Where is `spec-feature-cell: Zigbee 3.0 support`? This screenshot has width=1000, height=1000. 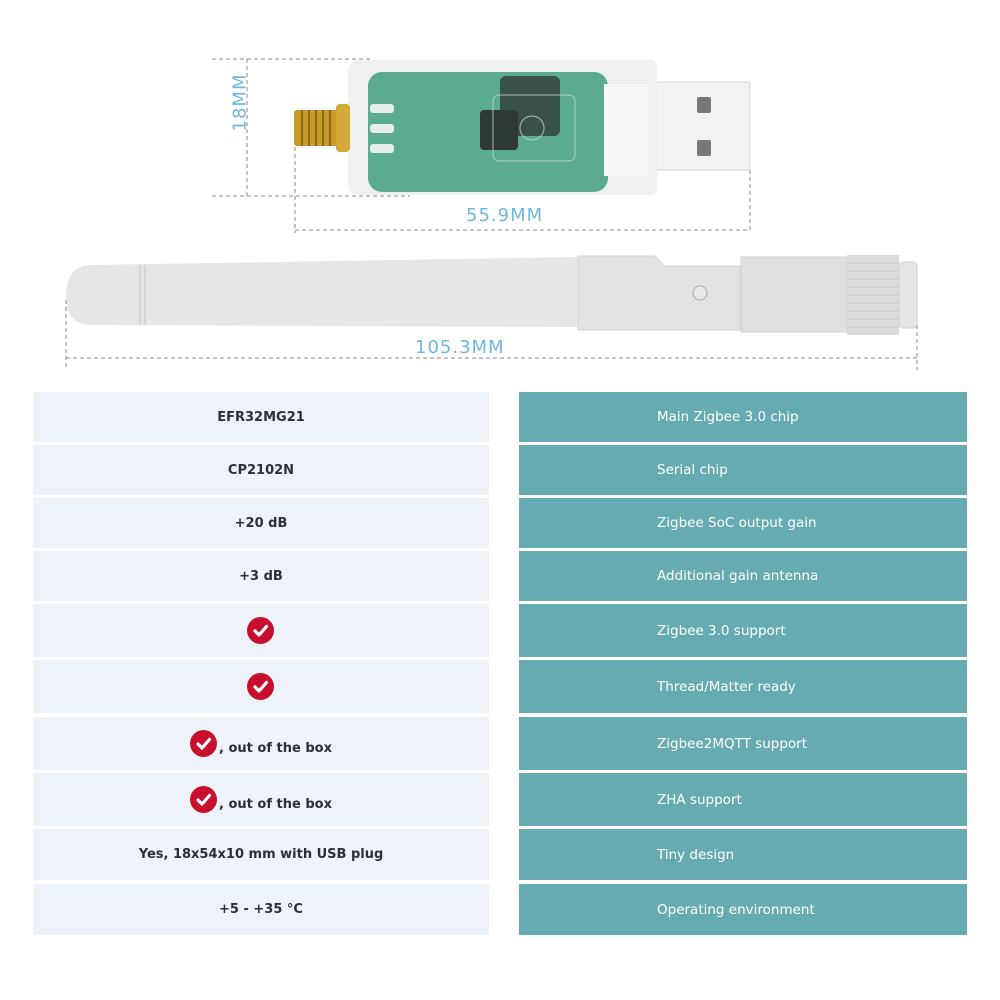
spec-feature-cell: Zigbee 3.0 support is located at coordinates (743, 630).